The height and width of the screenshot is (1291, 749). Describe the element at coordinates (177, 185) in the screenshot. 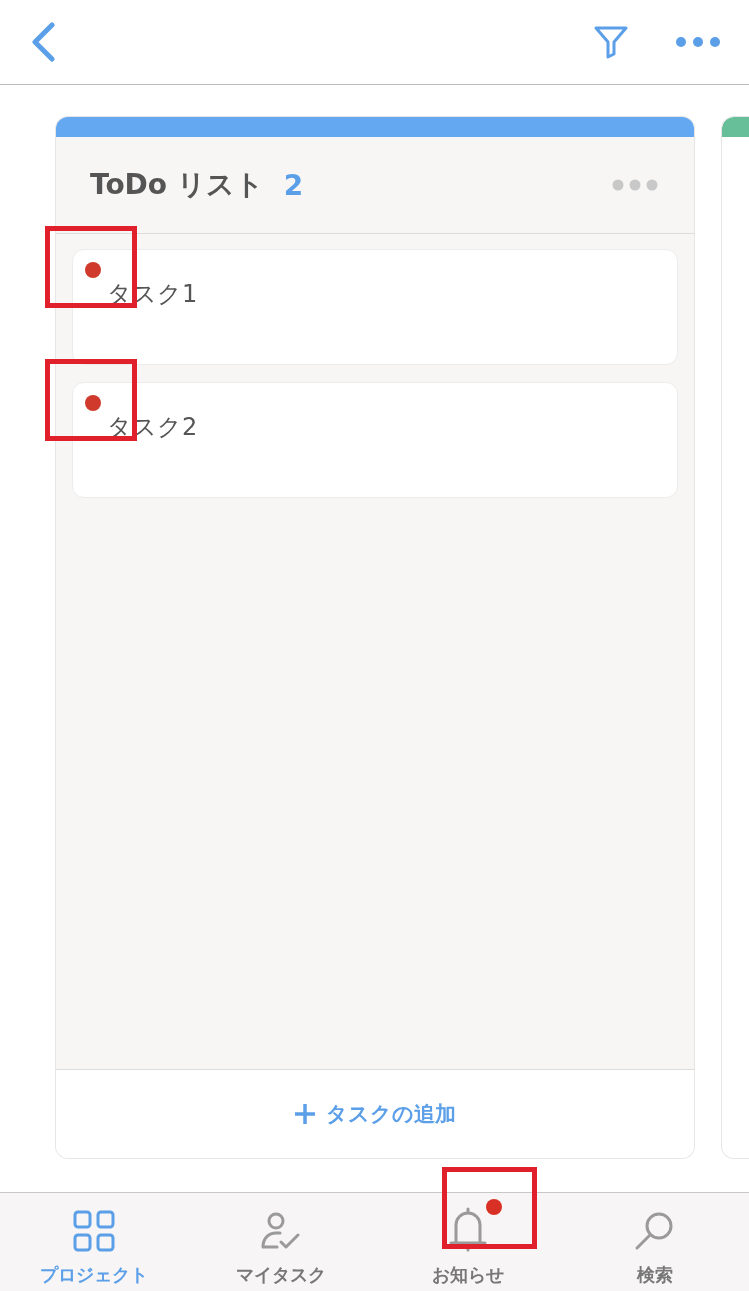

I see `column-title: ToDo リスト` at that location.